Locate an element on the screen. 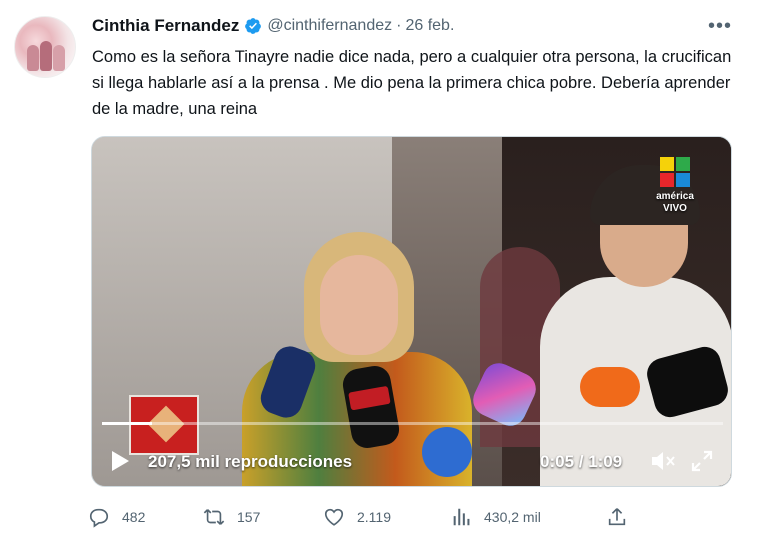 The image size is (767, 534). play-icon is located at coordinates (120, 461).